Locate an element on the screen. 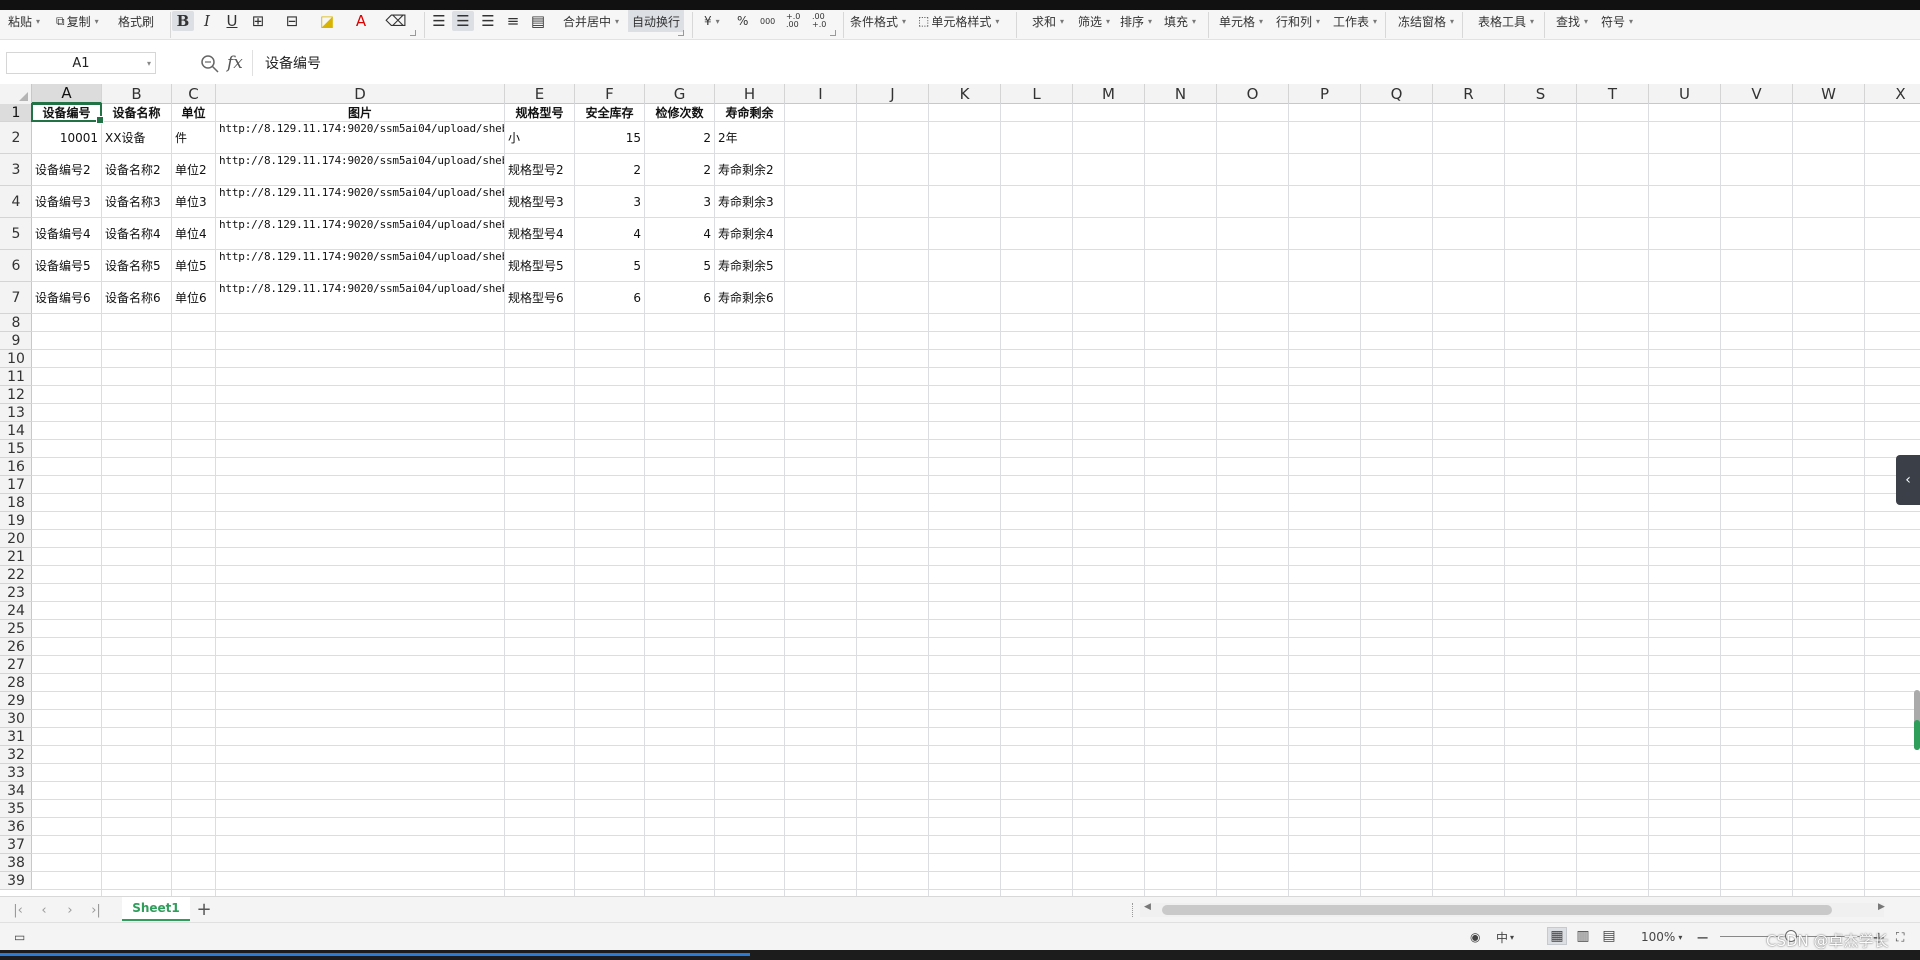  table-cell: 寿命剩余3 is located at coordinates (749, 201).